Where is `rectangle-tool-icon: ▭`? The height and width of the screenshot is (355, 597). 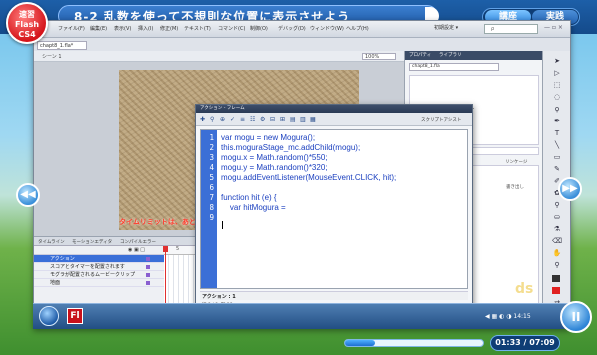
rectangle-tool-icon: ▭ is located at coordinates (557, 157).